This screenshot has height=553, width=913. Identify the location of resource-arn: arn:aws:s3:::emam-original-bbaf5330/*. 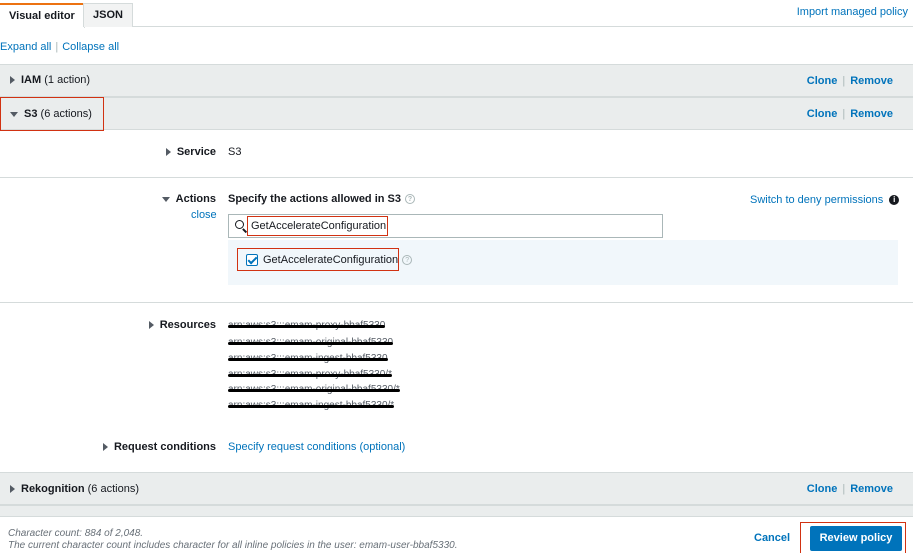
(314, 389).